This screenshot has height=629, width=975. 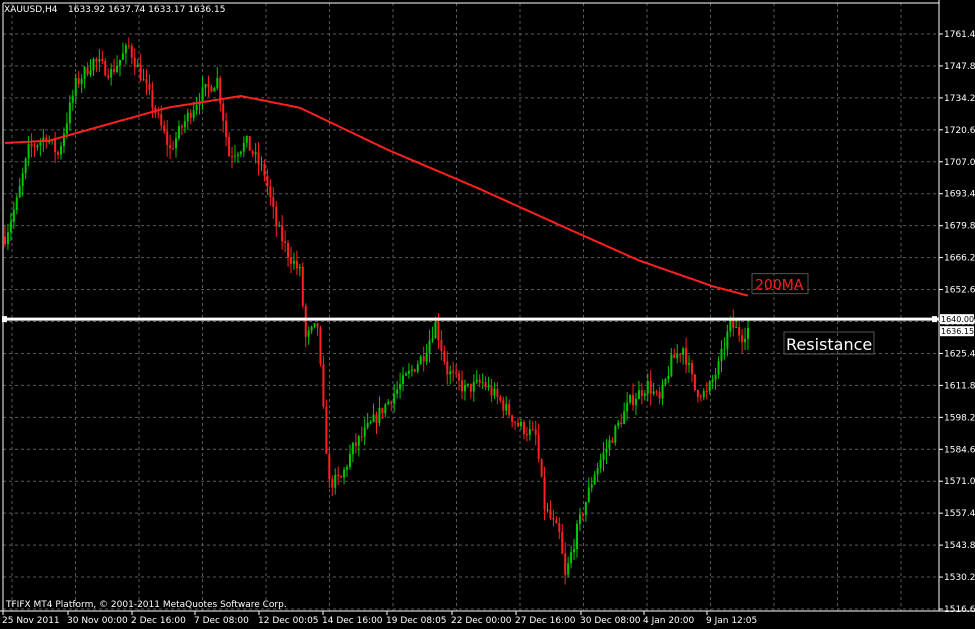 I want to click on y-tick-label: 1516.60, so click(x=959, y=610).